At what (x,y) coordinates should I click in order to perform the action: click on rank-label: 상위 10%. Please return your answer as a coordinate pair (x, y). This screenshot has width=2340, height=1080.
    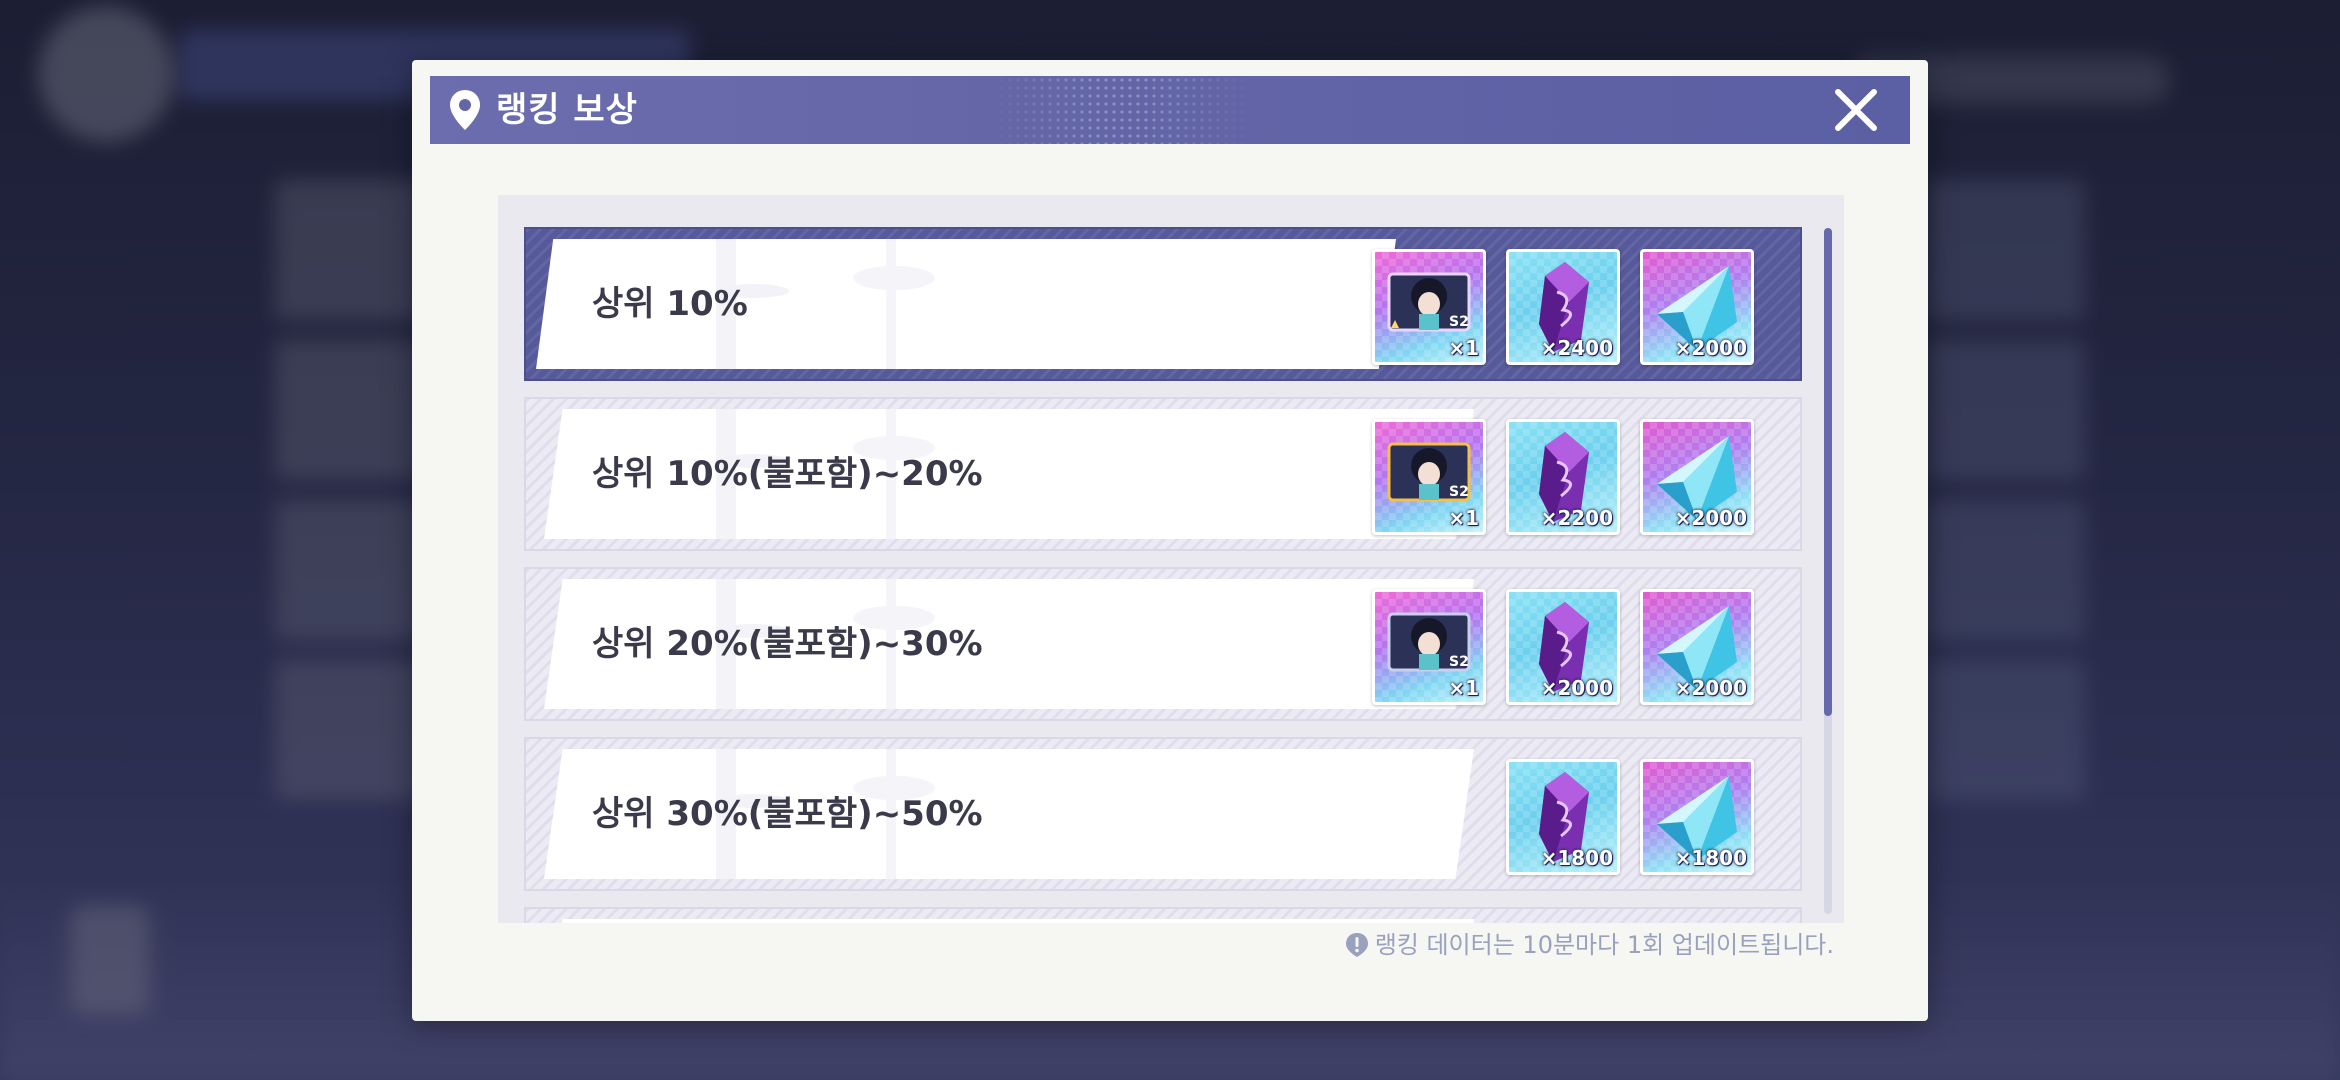
    Looking at the image, I should click on (670, 304).